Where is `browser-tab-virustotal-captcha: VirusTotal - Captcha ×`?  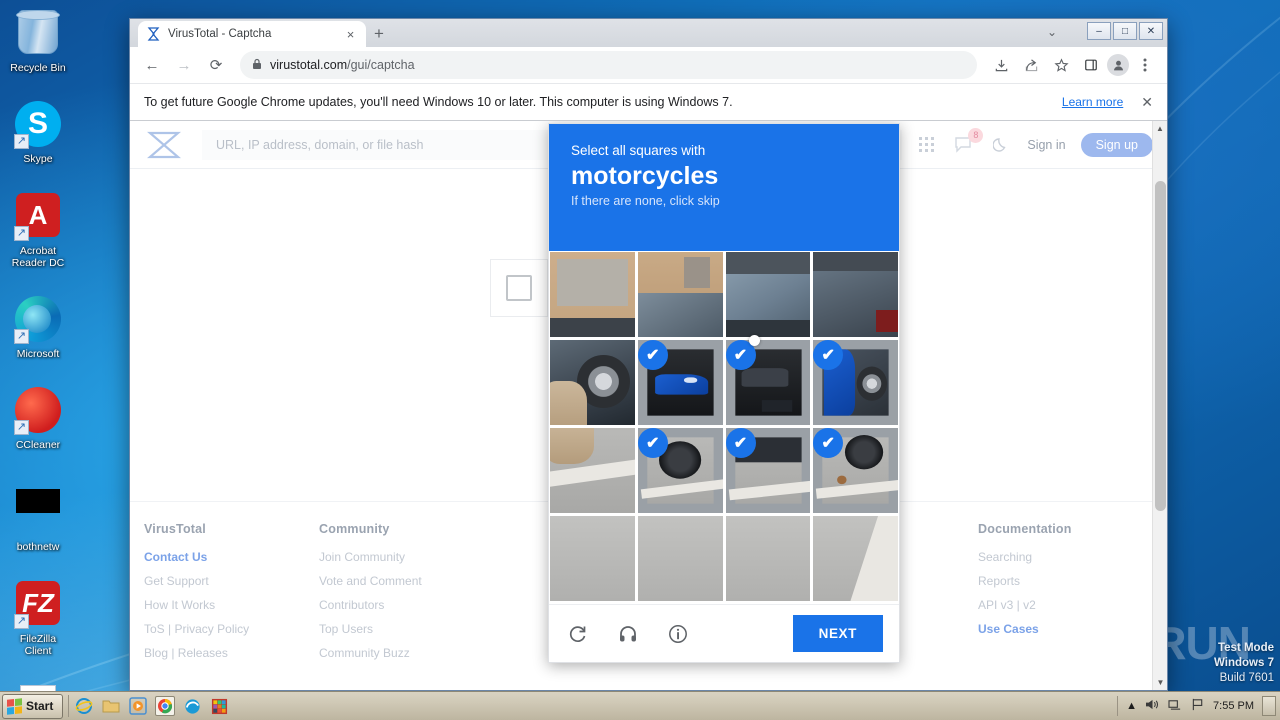 browser-tab-virustotal-captcha: VirusTotal - Captcha × is located at coordinates (252, 34).